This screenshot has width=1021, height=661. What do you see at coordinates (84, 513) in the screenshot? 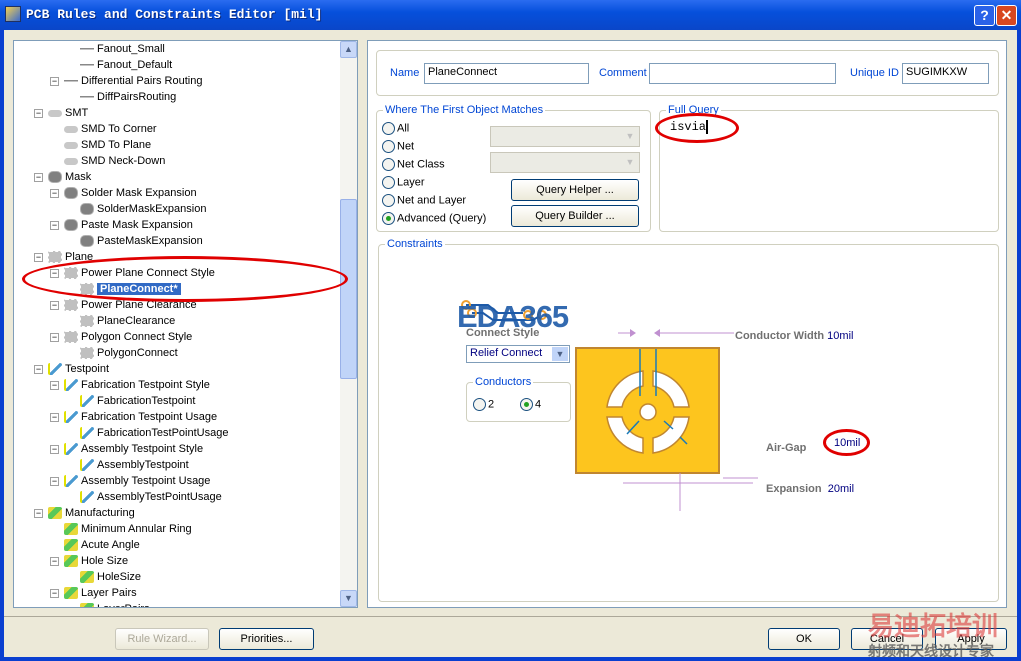
I see `tree-item: − Manufacturing` at bounding box center [84, 513].